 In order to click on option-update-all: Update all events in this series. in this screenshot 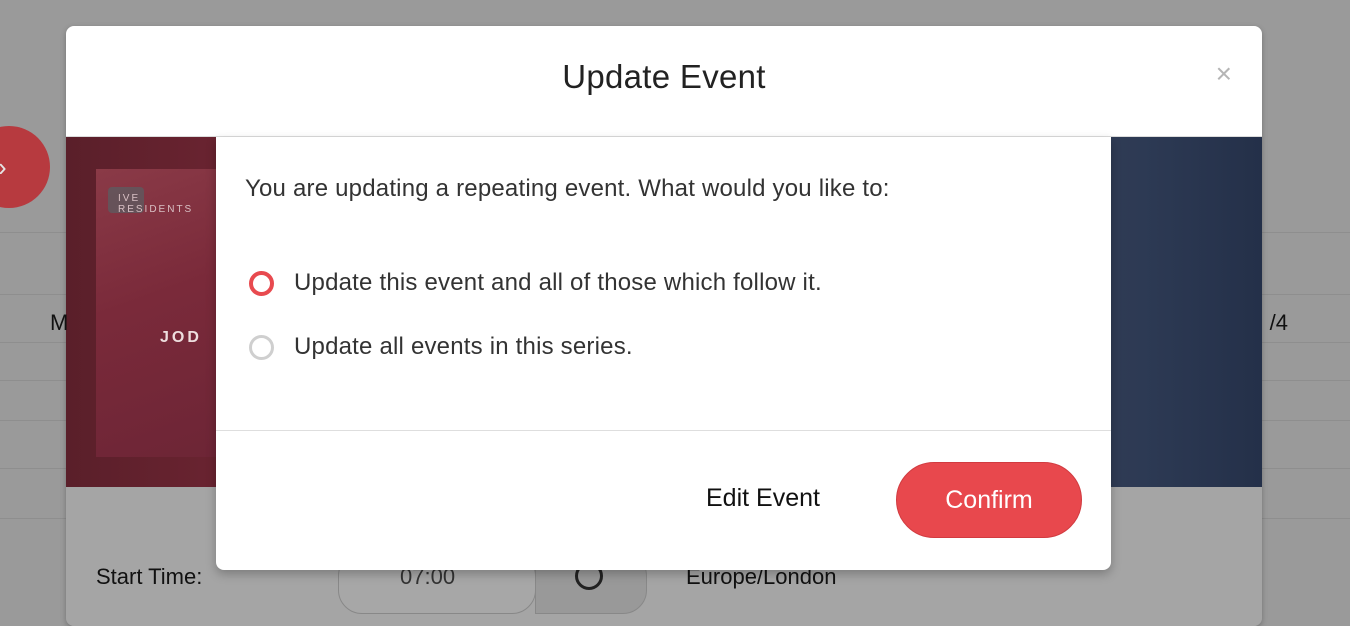, I will do `click(441, 347)`.